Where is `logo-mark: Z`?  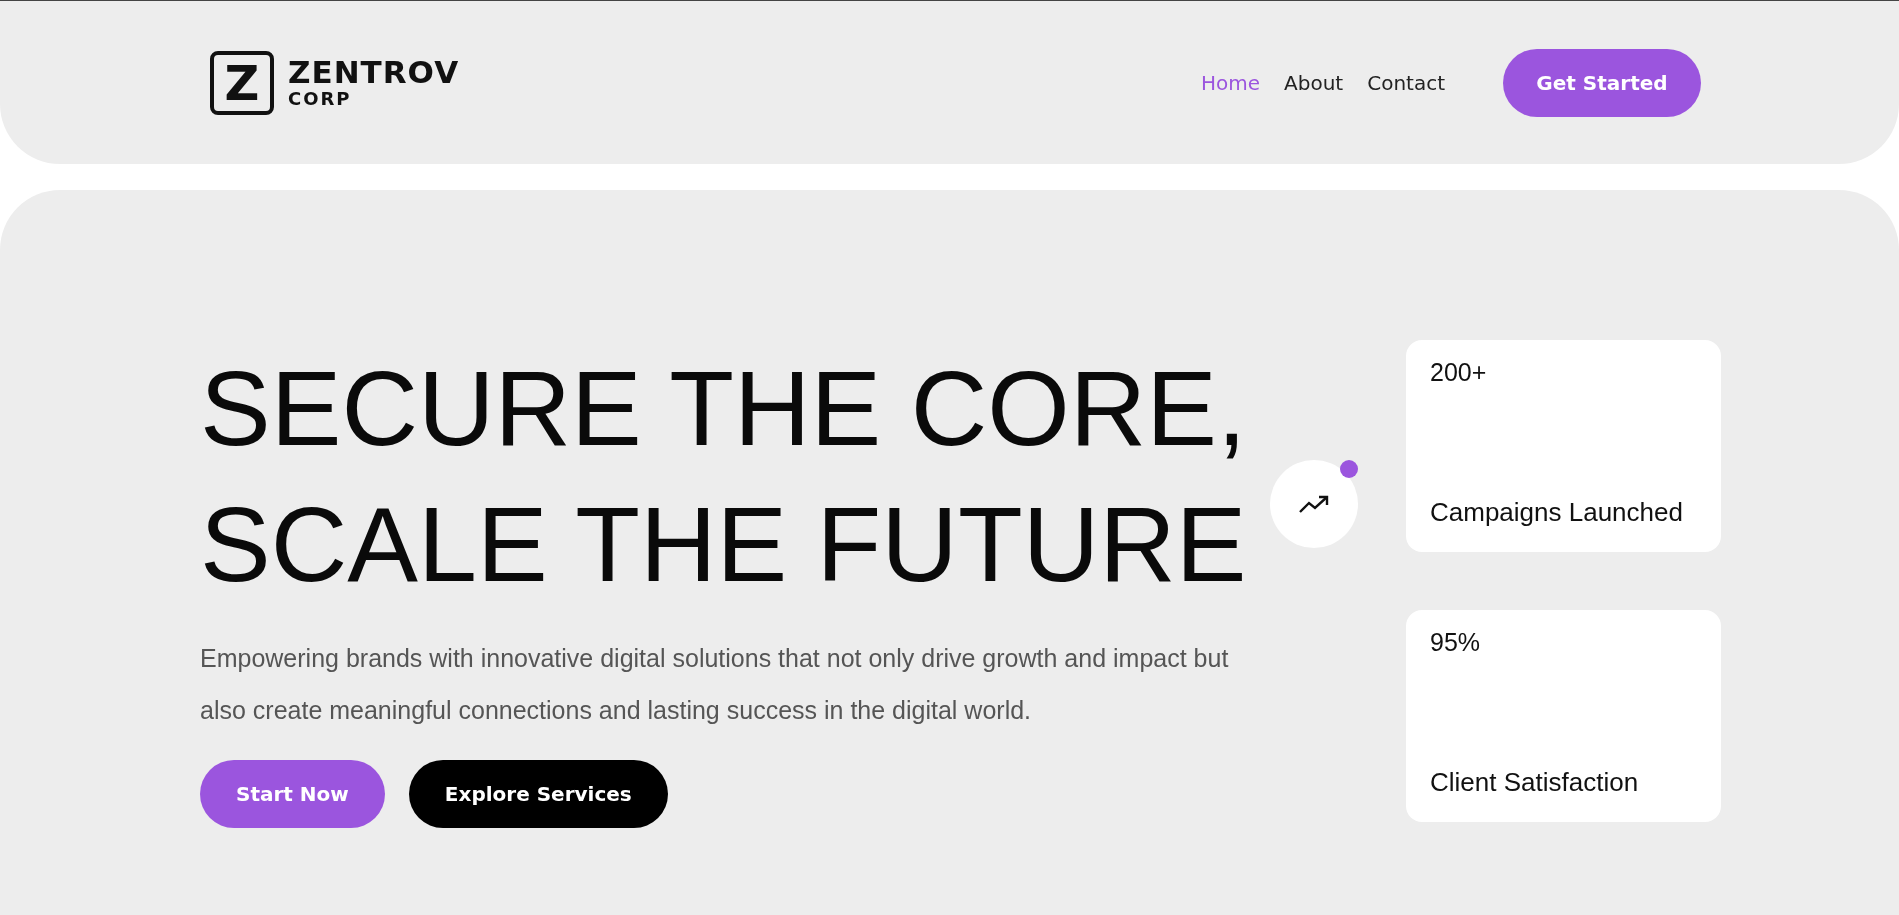
logo-mark: Z is located at coordinates (242, 82).